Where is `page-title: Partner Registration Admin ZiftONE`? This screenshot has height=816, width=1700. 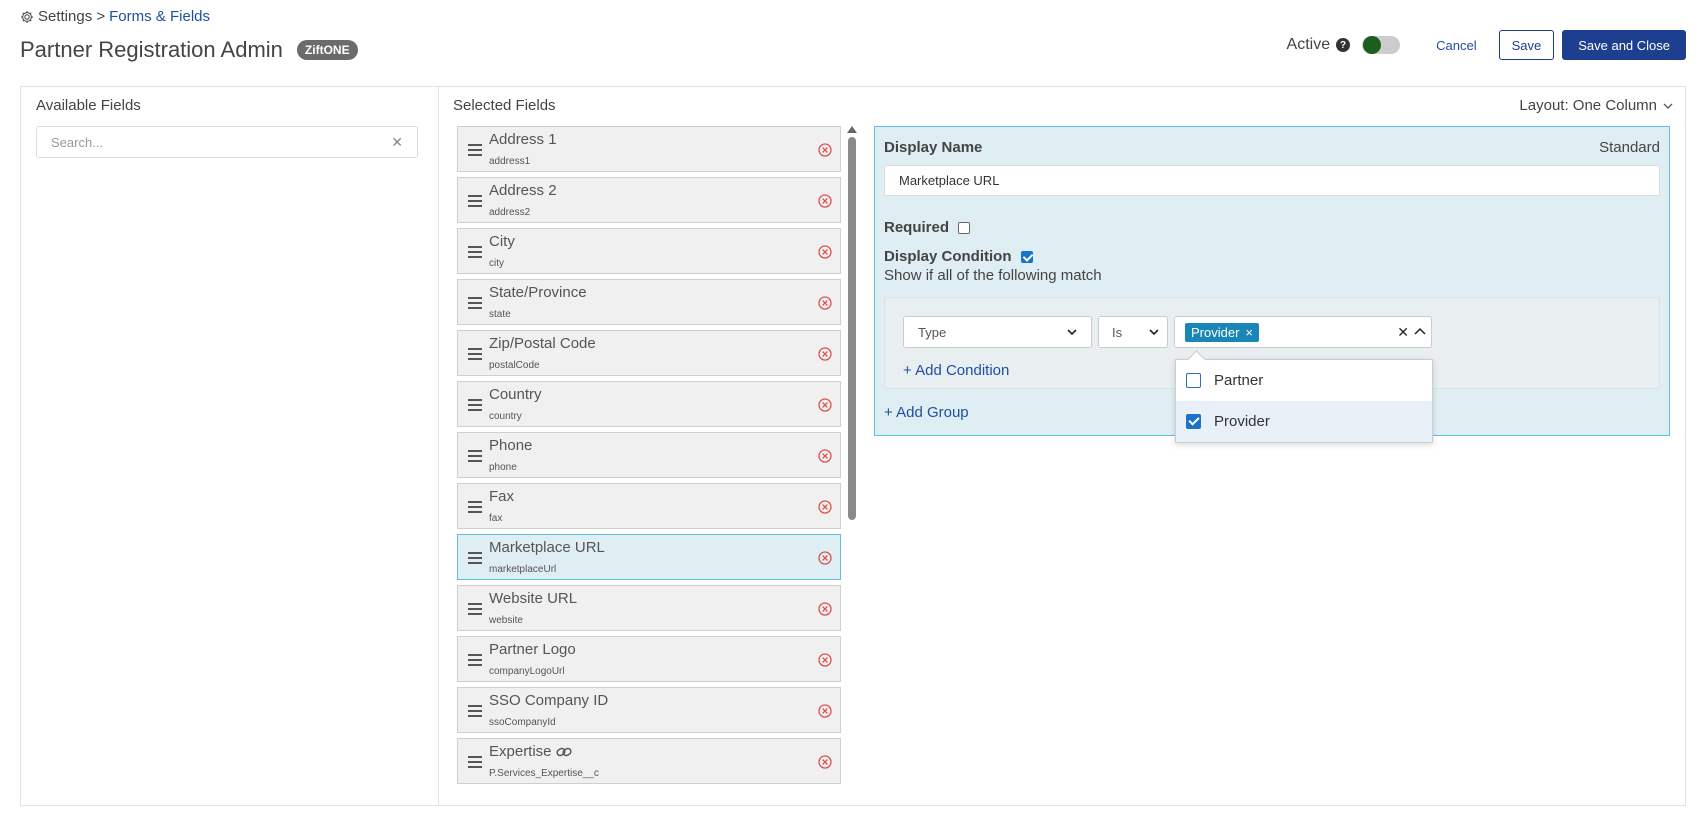 page-title: Partner Registration Admin ZiftONE is located at coordinates (189, 50).